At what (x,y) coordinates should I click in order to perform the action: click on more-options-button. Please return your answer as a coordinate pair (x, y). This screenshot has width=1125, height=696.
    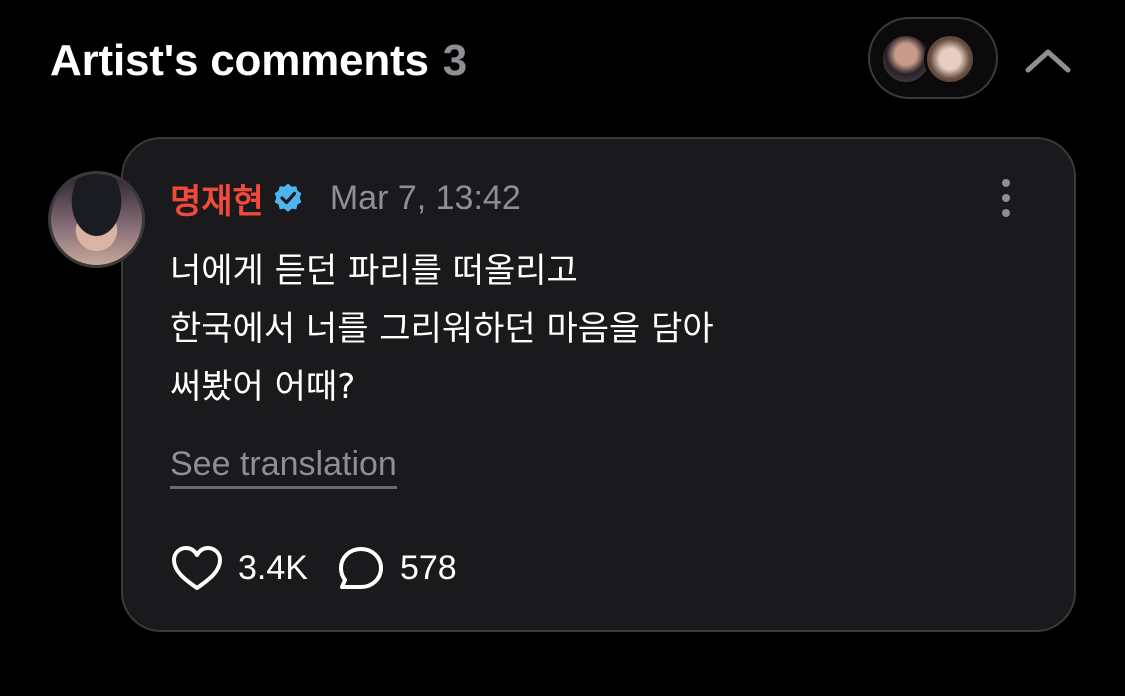
    Looking at the image, I should click on (1006, 198).